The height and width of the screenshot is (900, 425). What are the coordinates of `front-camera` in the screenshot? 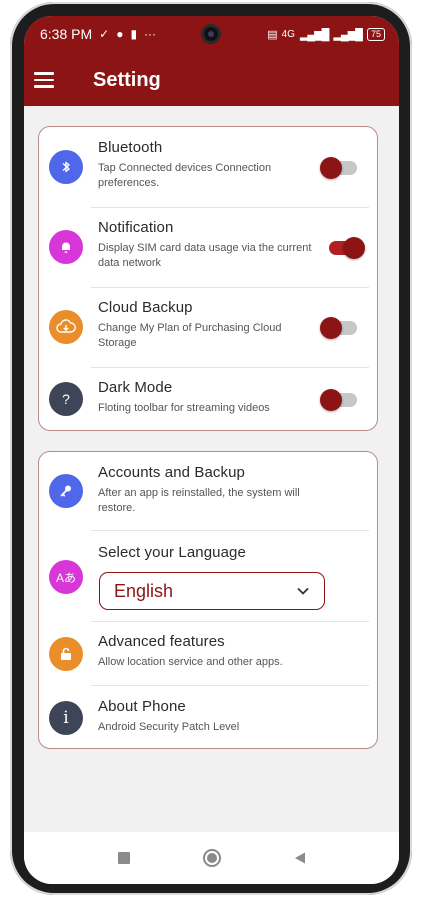 It's located at (211, 34).